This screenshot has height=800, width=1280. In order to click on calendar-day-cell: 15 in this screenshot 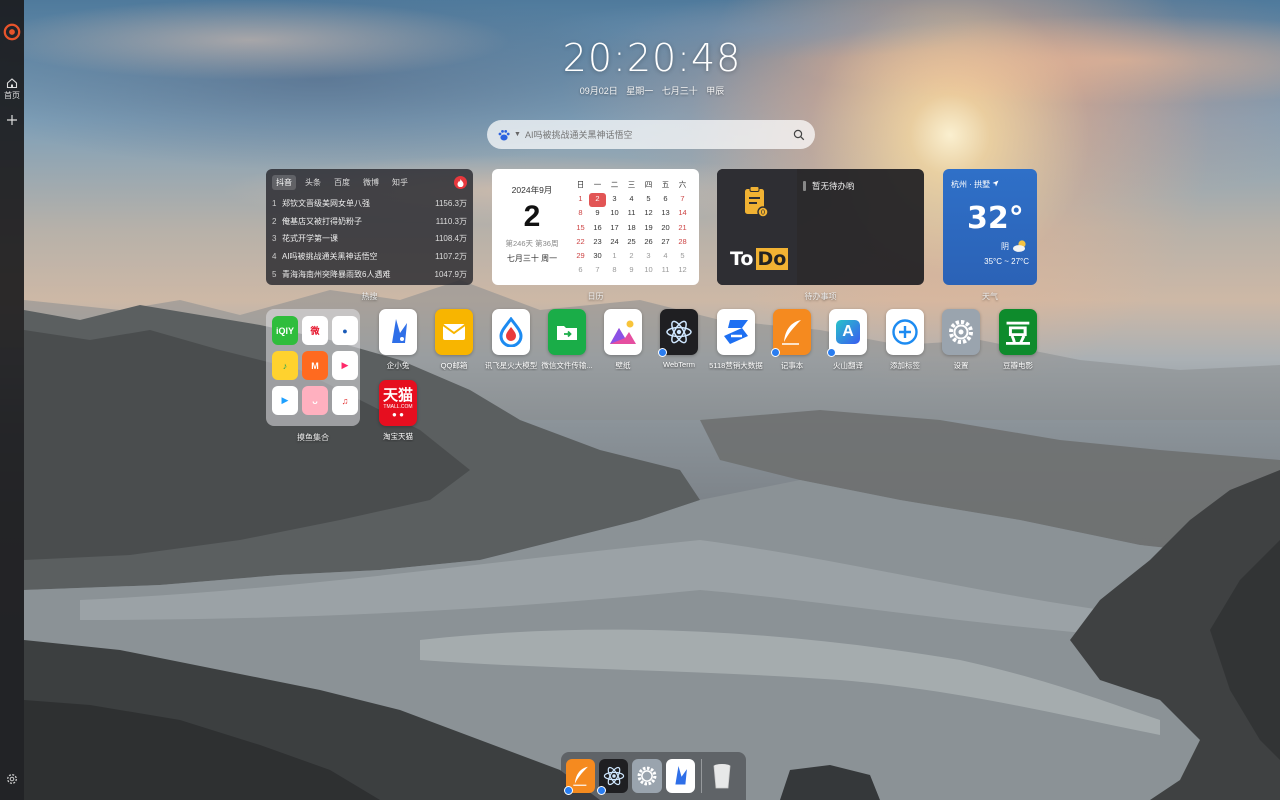, I will do `click(580, 229)`.